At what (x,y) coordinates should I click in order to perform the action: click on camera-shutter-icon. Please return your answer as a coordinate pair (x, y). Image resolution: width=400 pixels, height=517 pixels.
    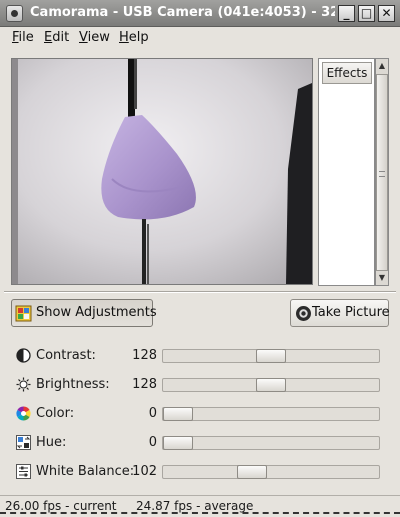
    Looking at the image, I should click on (303, 313).